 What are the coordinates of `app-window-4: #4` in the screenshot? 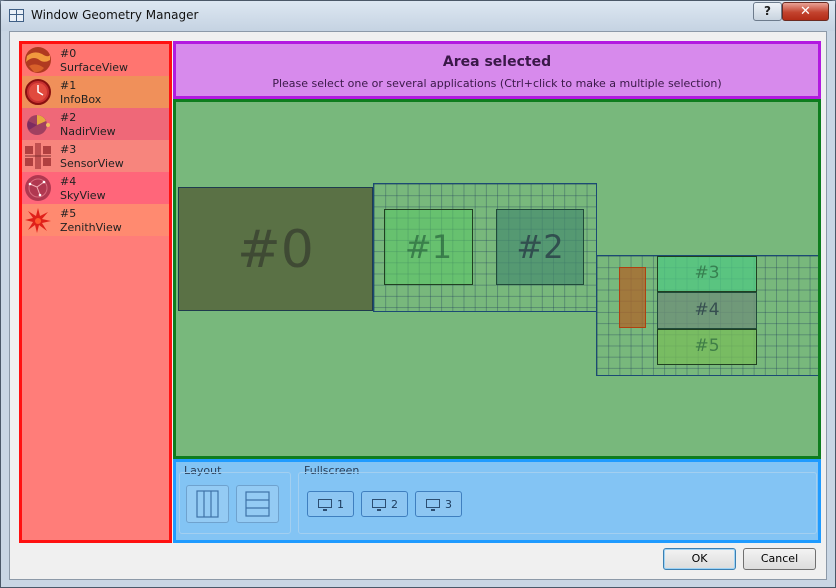 It's located at (707, 310).